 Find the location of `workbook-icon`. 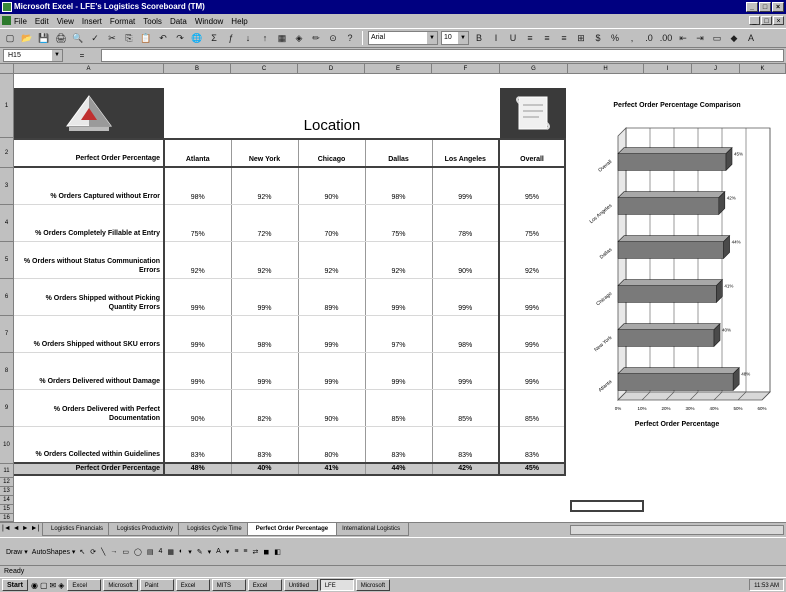

workbook-icon is located at coordinates (6, 20).